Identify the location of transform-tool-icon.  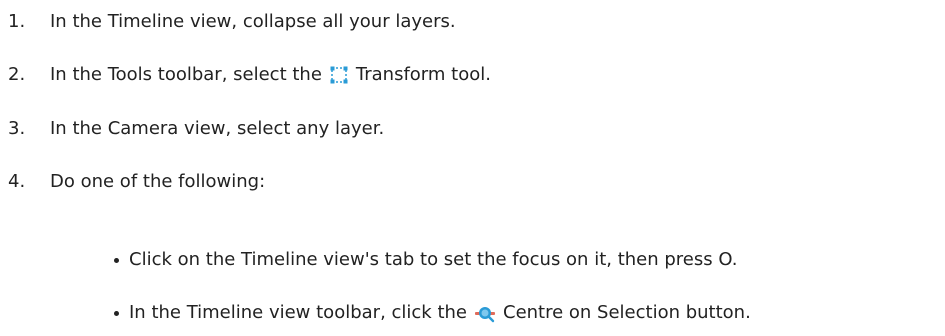
(339, 75).